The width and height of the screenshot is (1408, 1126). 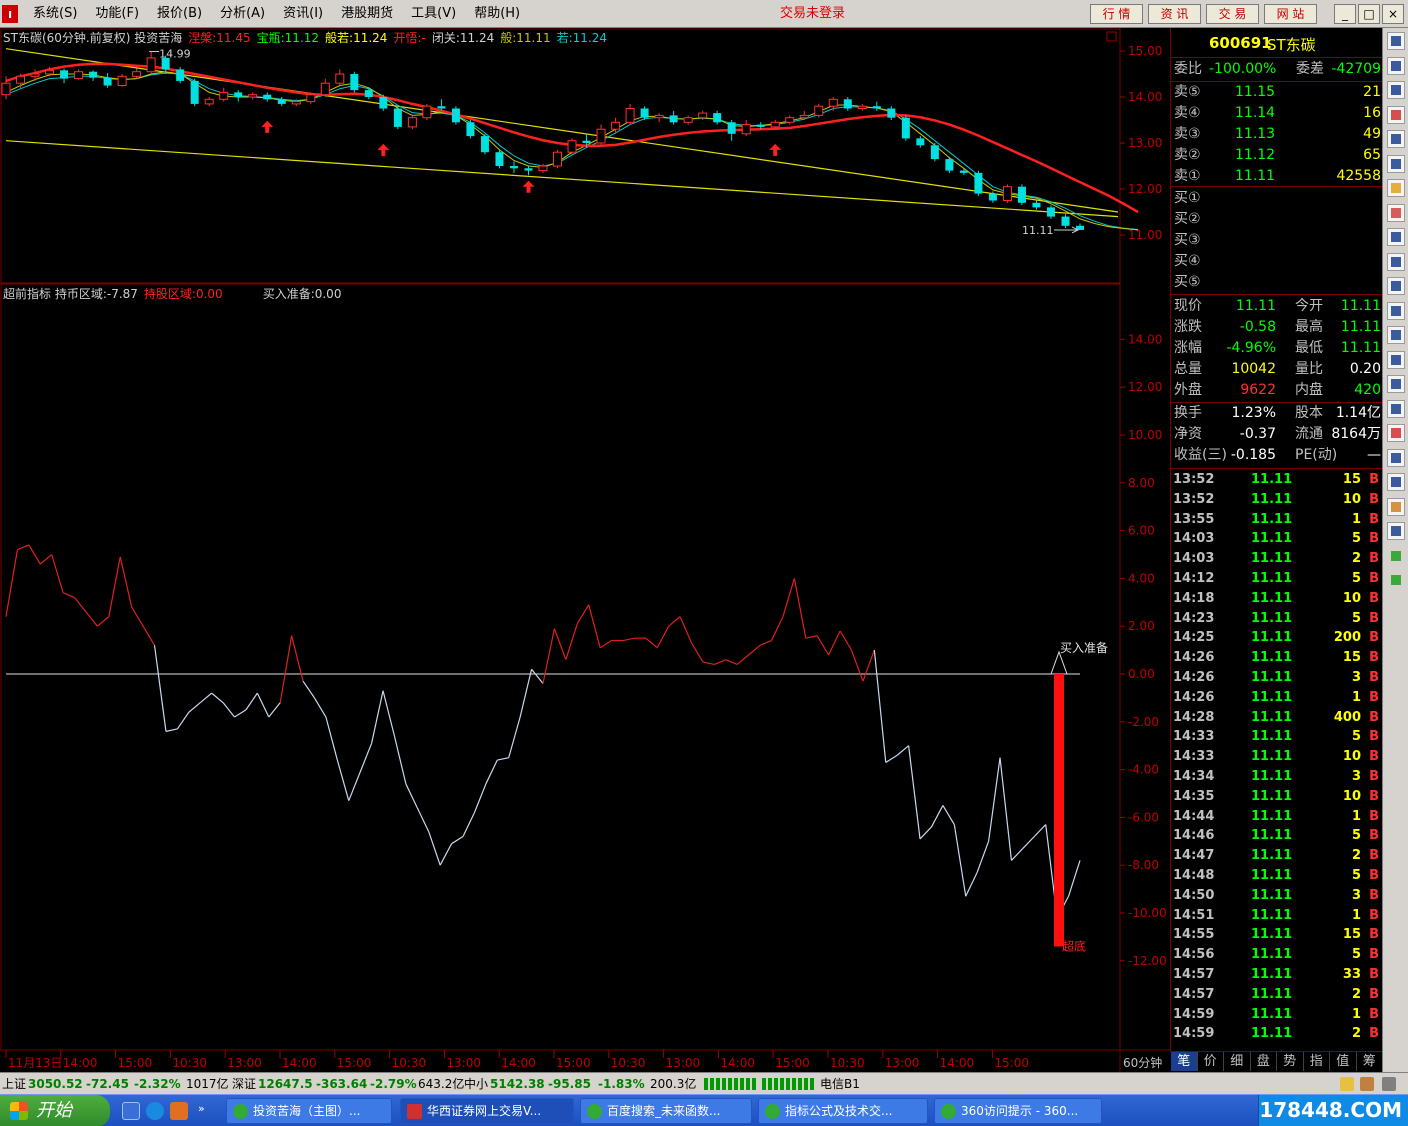 I want to click on tab-order-book: 盘, so click(x=1264, y=1061).